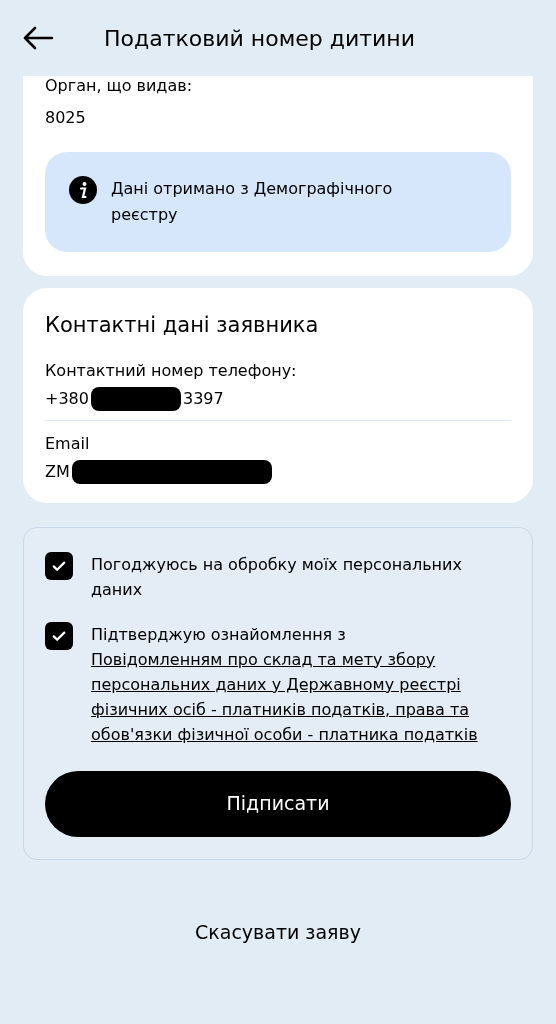 This screenshot has height=1024, width=556. Describe the element at coordinates (83, 190) in the screenshot. I see `info-icon` at that location.